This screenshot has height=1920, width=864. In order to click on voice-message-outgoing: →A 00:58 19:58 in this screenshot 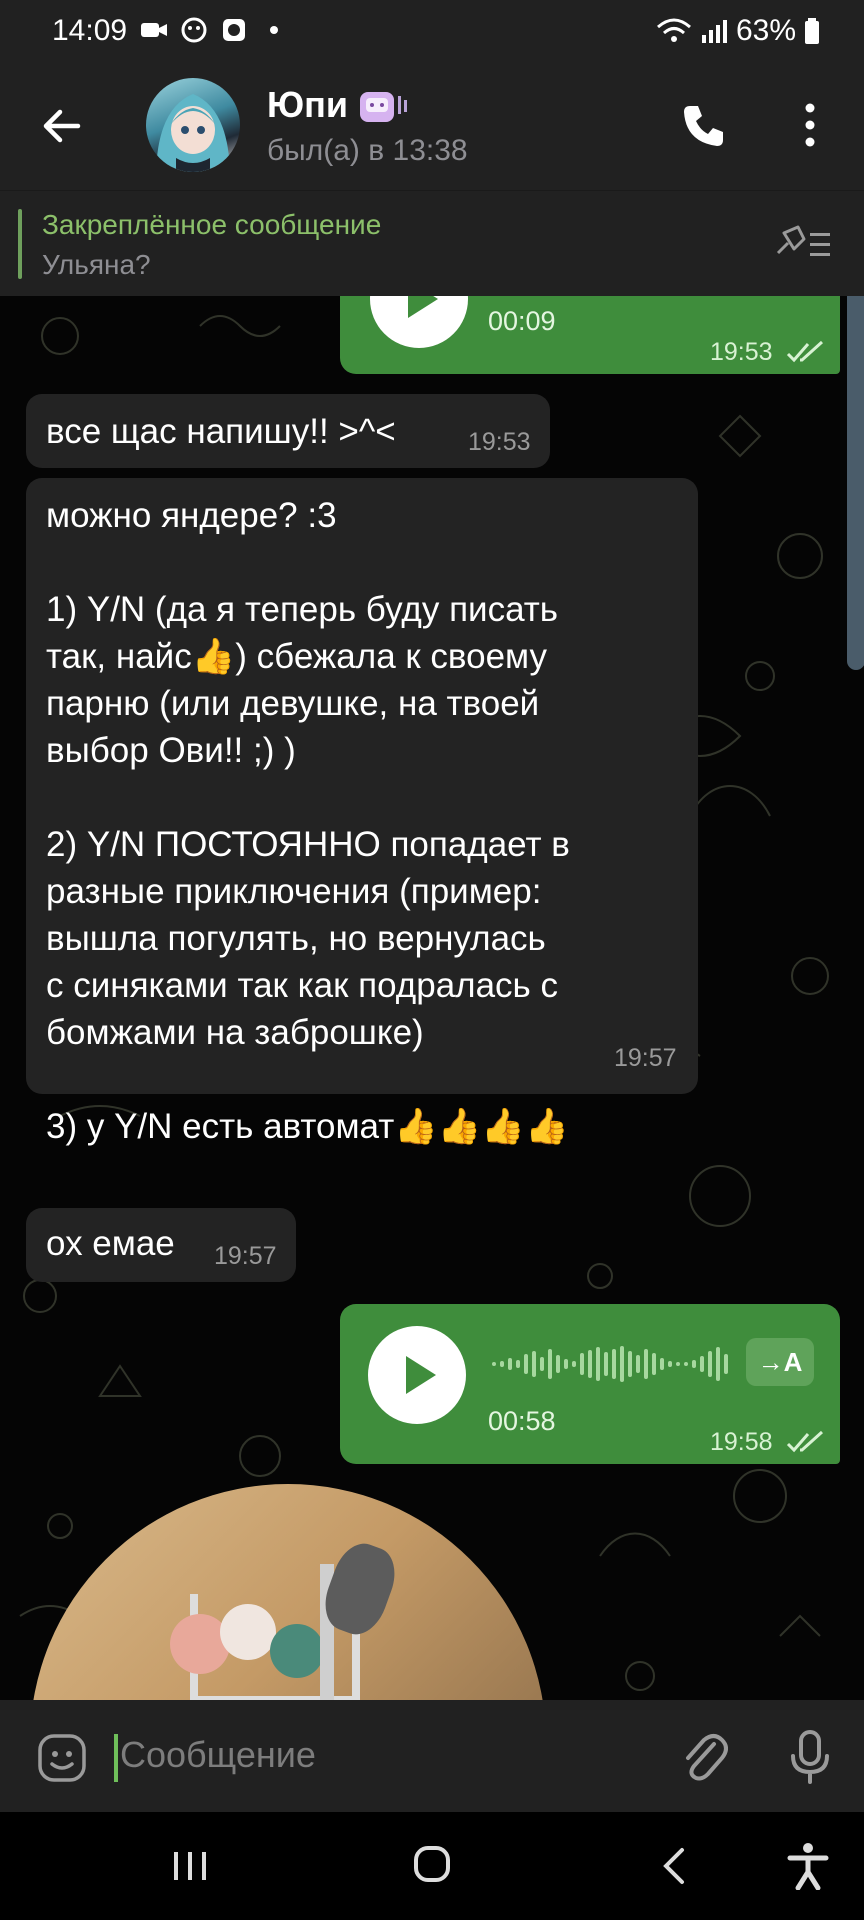, I will do `click(590, 1384)`.